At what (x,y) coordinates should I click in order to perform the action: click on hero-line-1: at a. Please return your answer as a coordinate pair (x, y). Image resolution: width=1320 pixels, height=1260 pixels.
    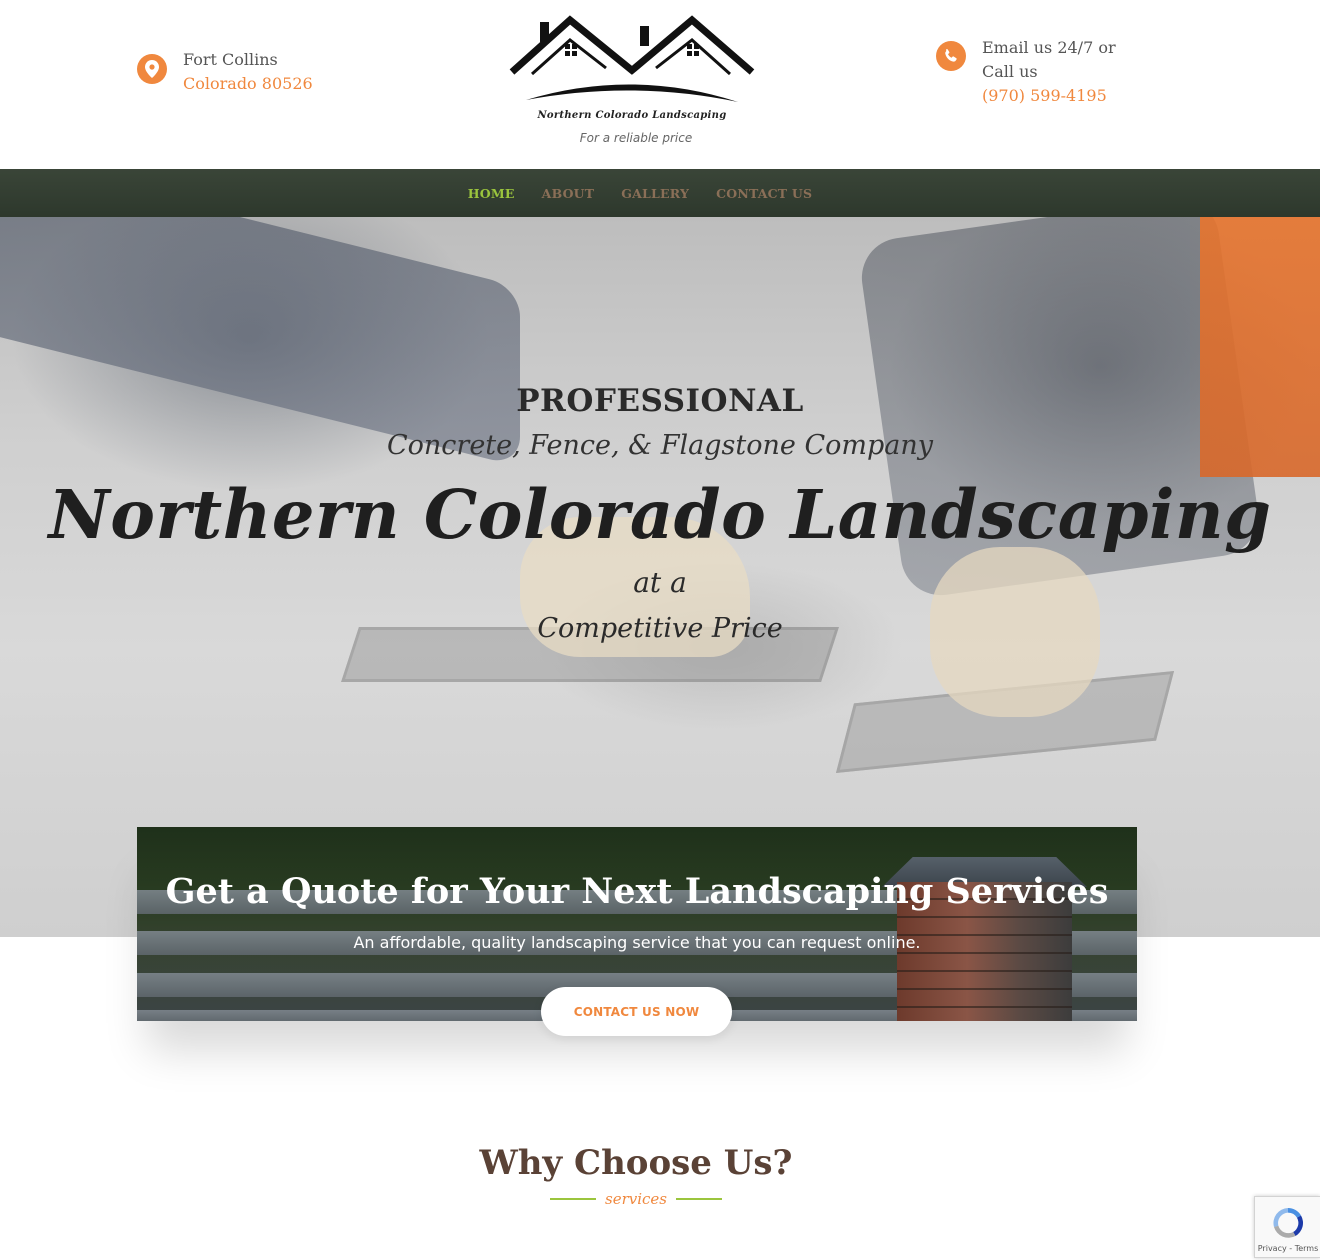
    Looking at the image, I should click on (660, 582).